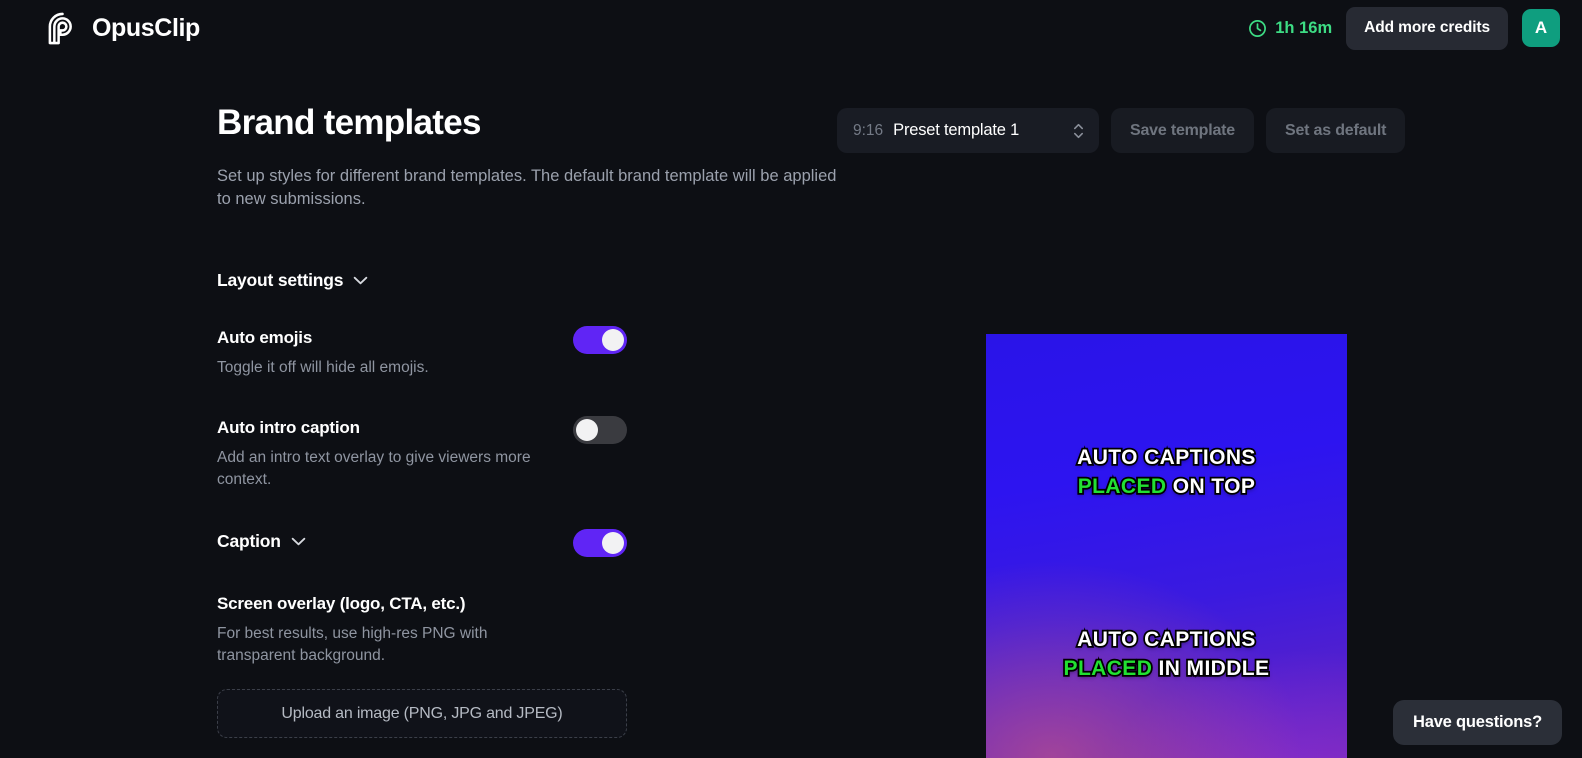  Describe the element at coordinates (600, 543) in the screenshot. I see `caption-toggle` at that location.